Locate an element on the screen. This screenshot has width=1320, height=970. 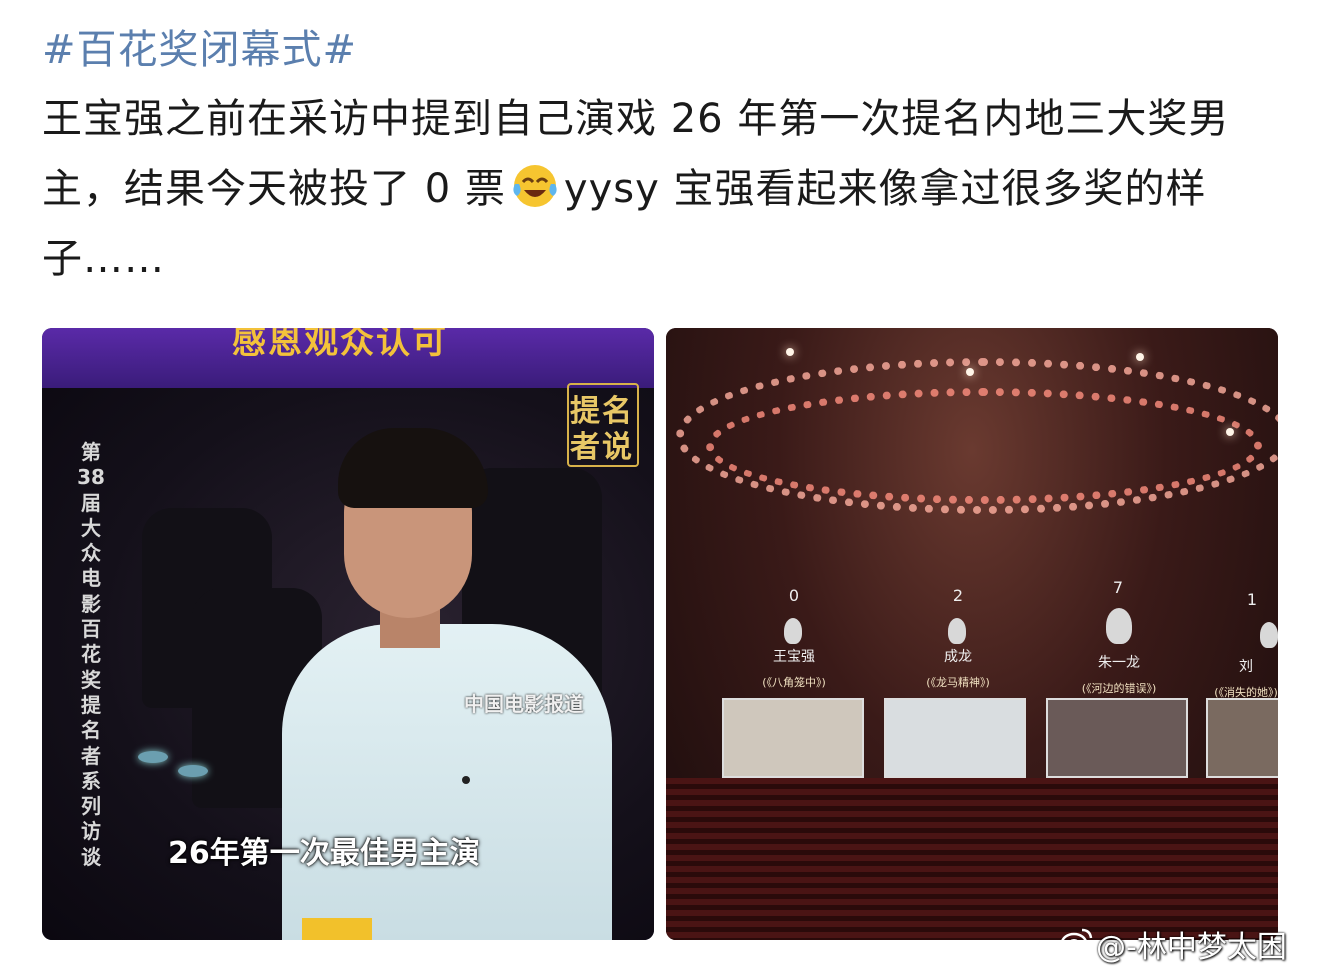
white-shirt is located at coordinates (447, 782).